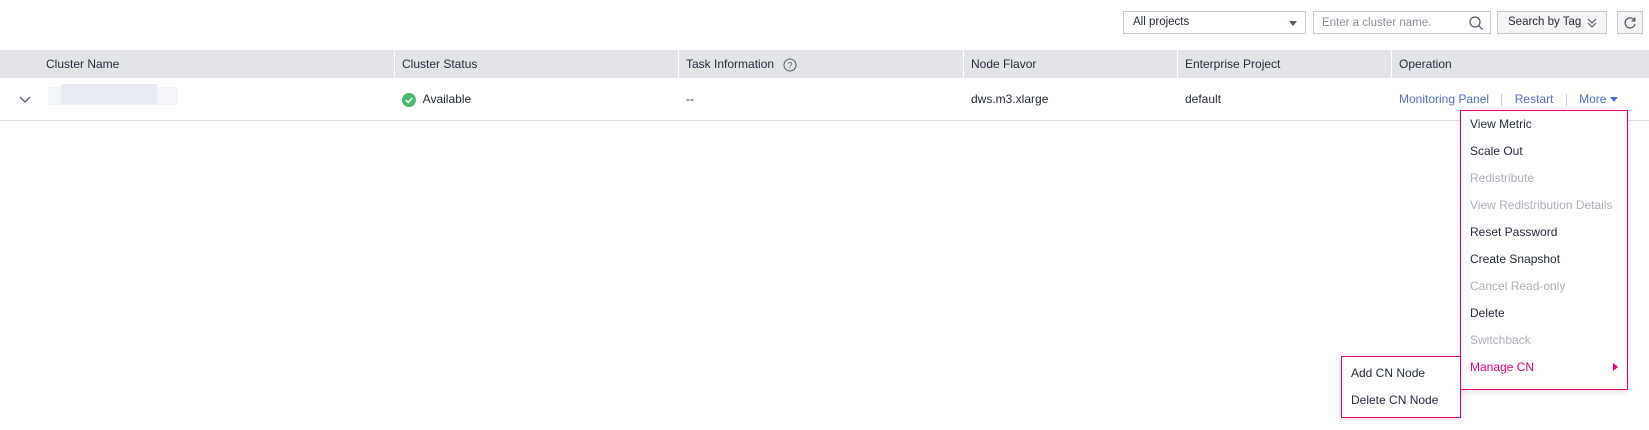  What do you see at coordinates (1161, 22) in the screenshot?
I see `project-select-value: All projects` at bounding box center [1161, 22].